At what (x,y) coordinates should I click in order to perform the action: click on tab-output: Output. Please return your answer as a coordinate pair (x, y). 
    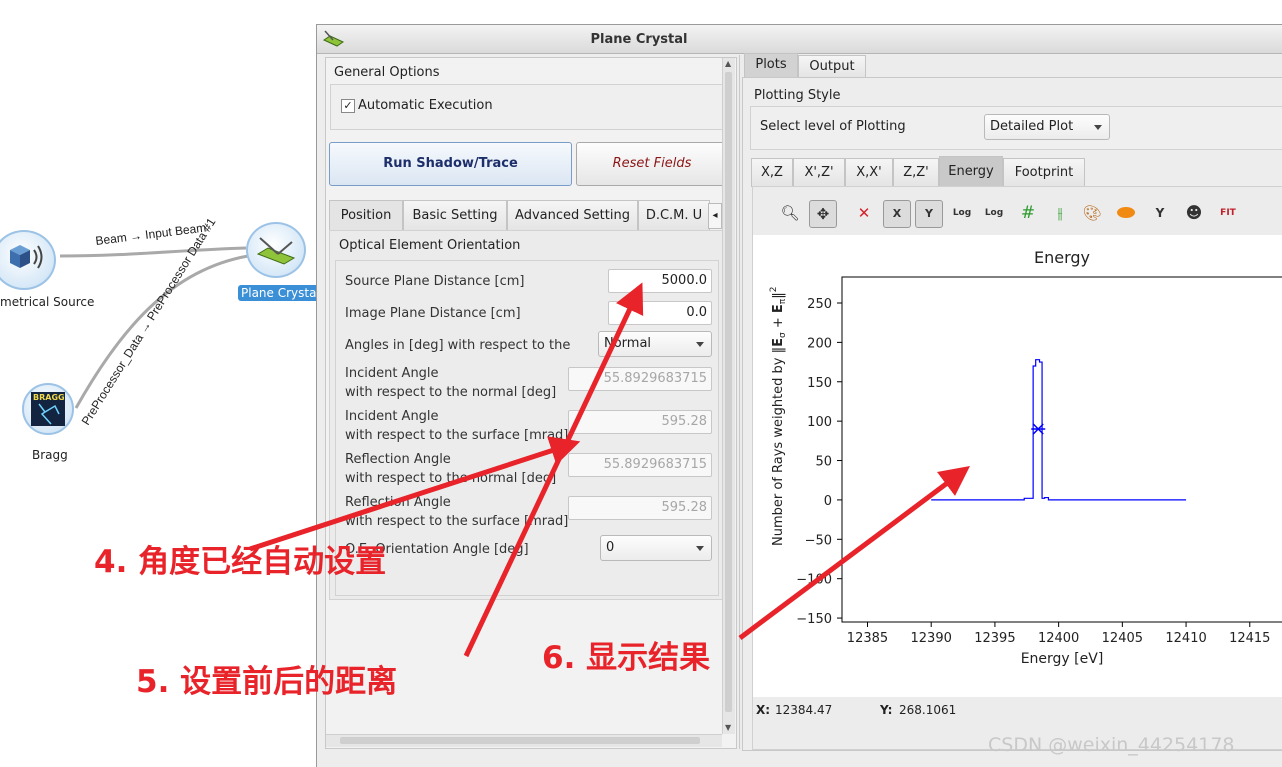
    Looking at the image, I should click on (832, 66).